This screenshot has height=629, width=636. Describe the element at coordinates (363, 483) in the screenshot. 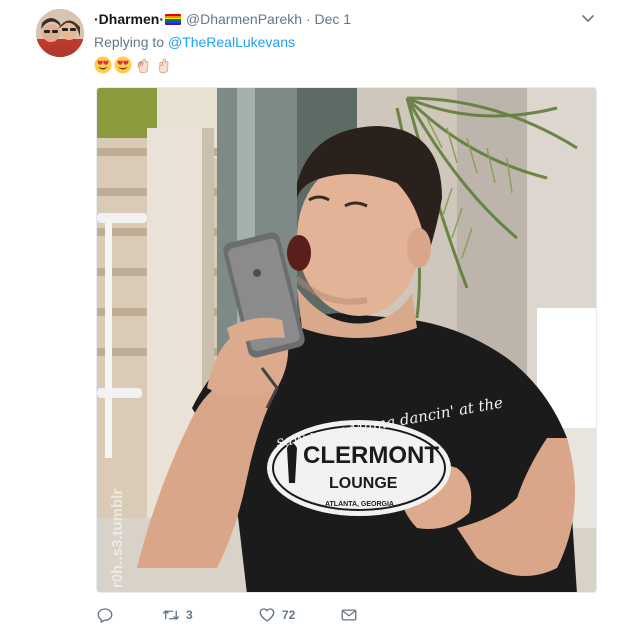

I see `shirt-sub-text: LOUNGE` at that location.